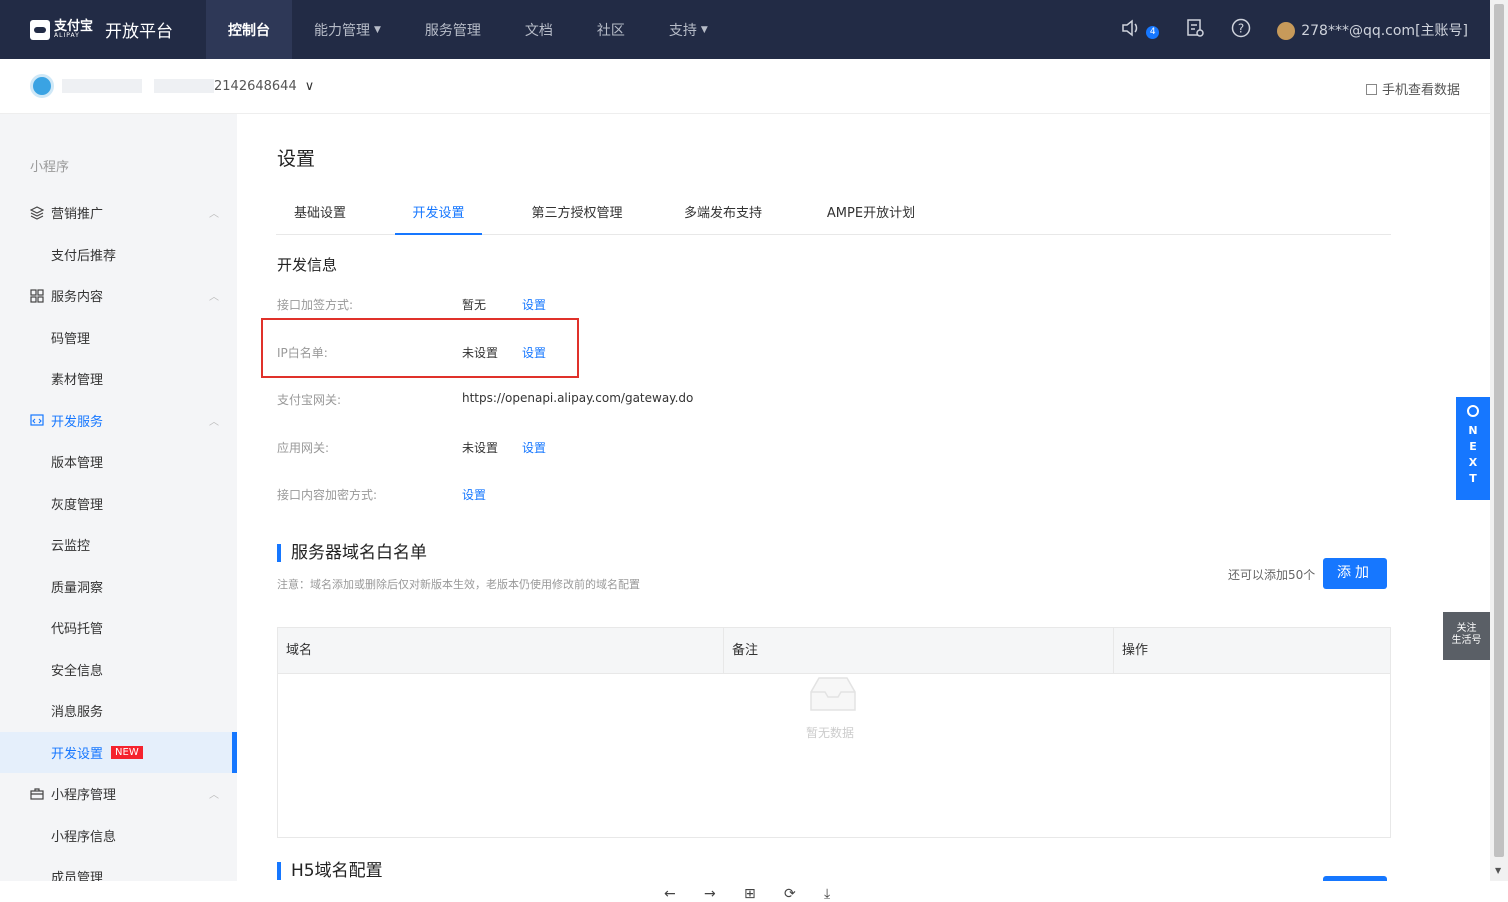 The width and height of the screenshot is (1508, 902). Describe the element at coordinates (50, 167) in the screenshot. I see `sidebar-section-title: 小程序` at that location.